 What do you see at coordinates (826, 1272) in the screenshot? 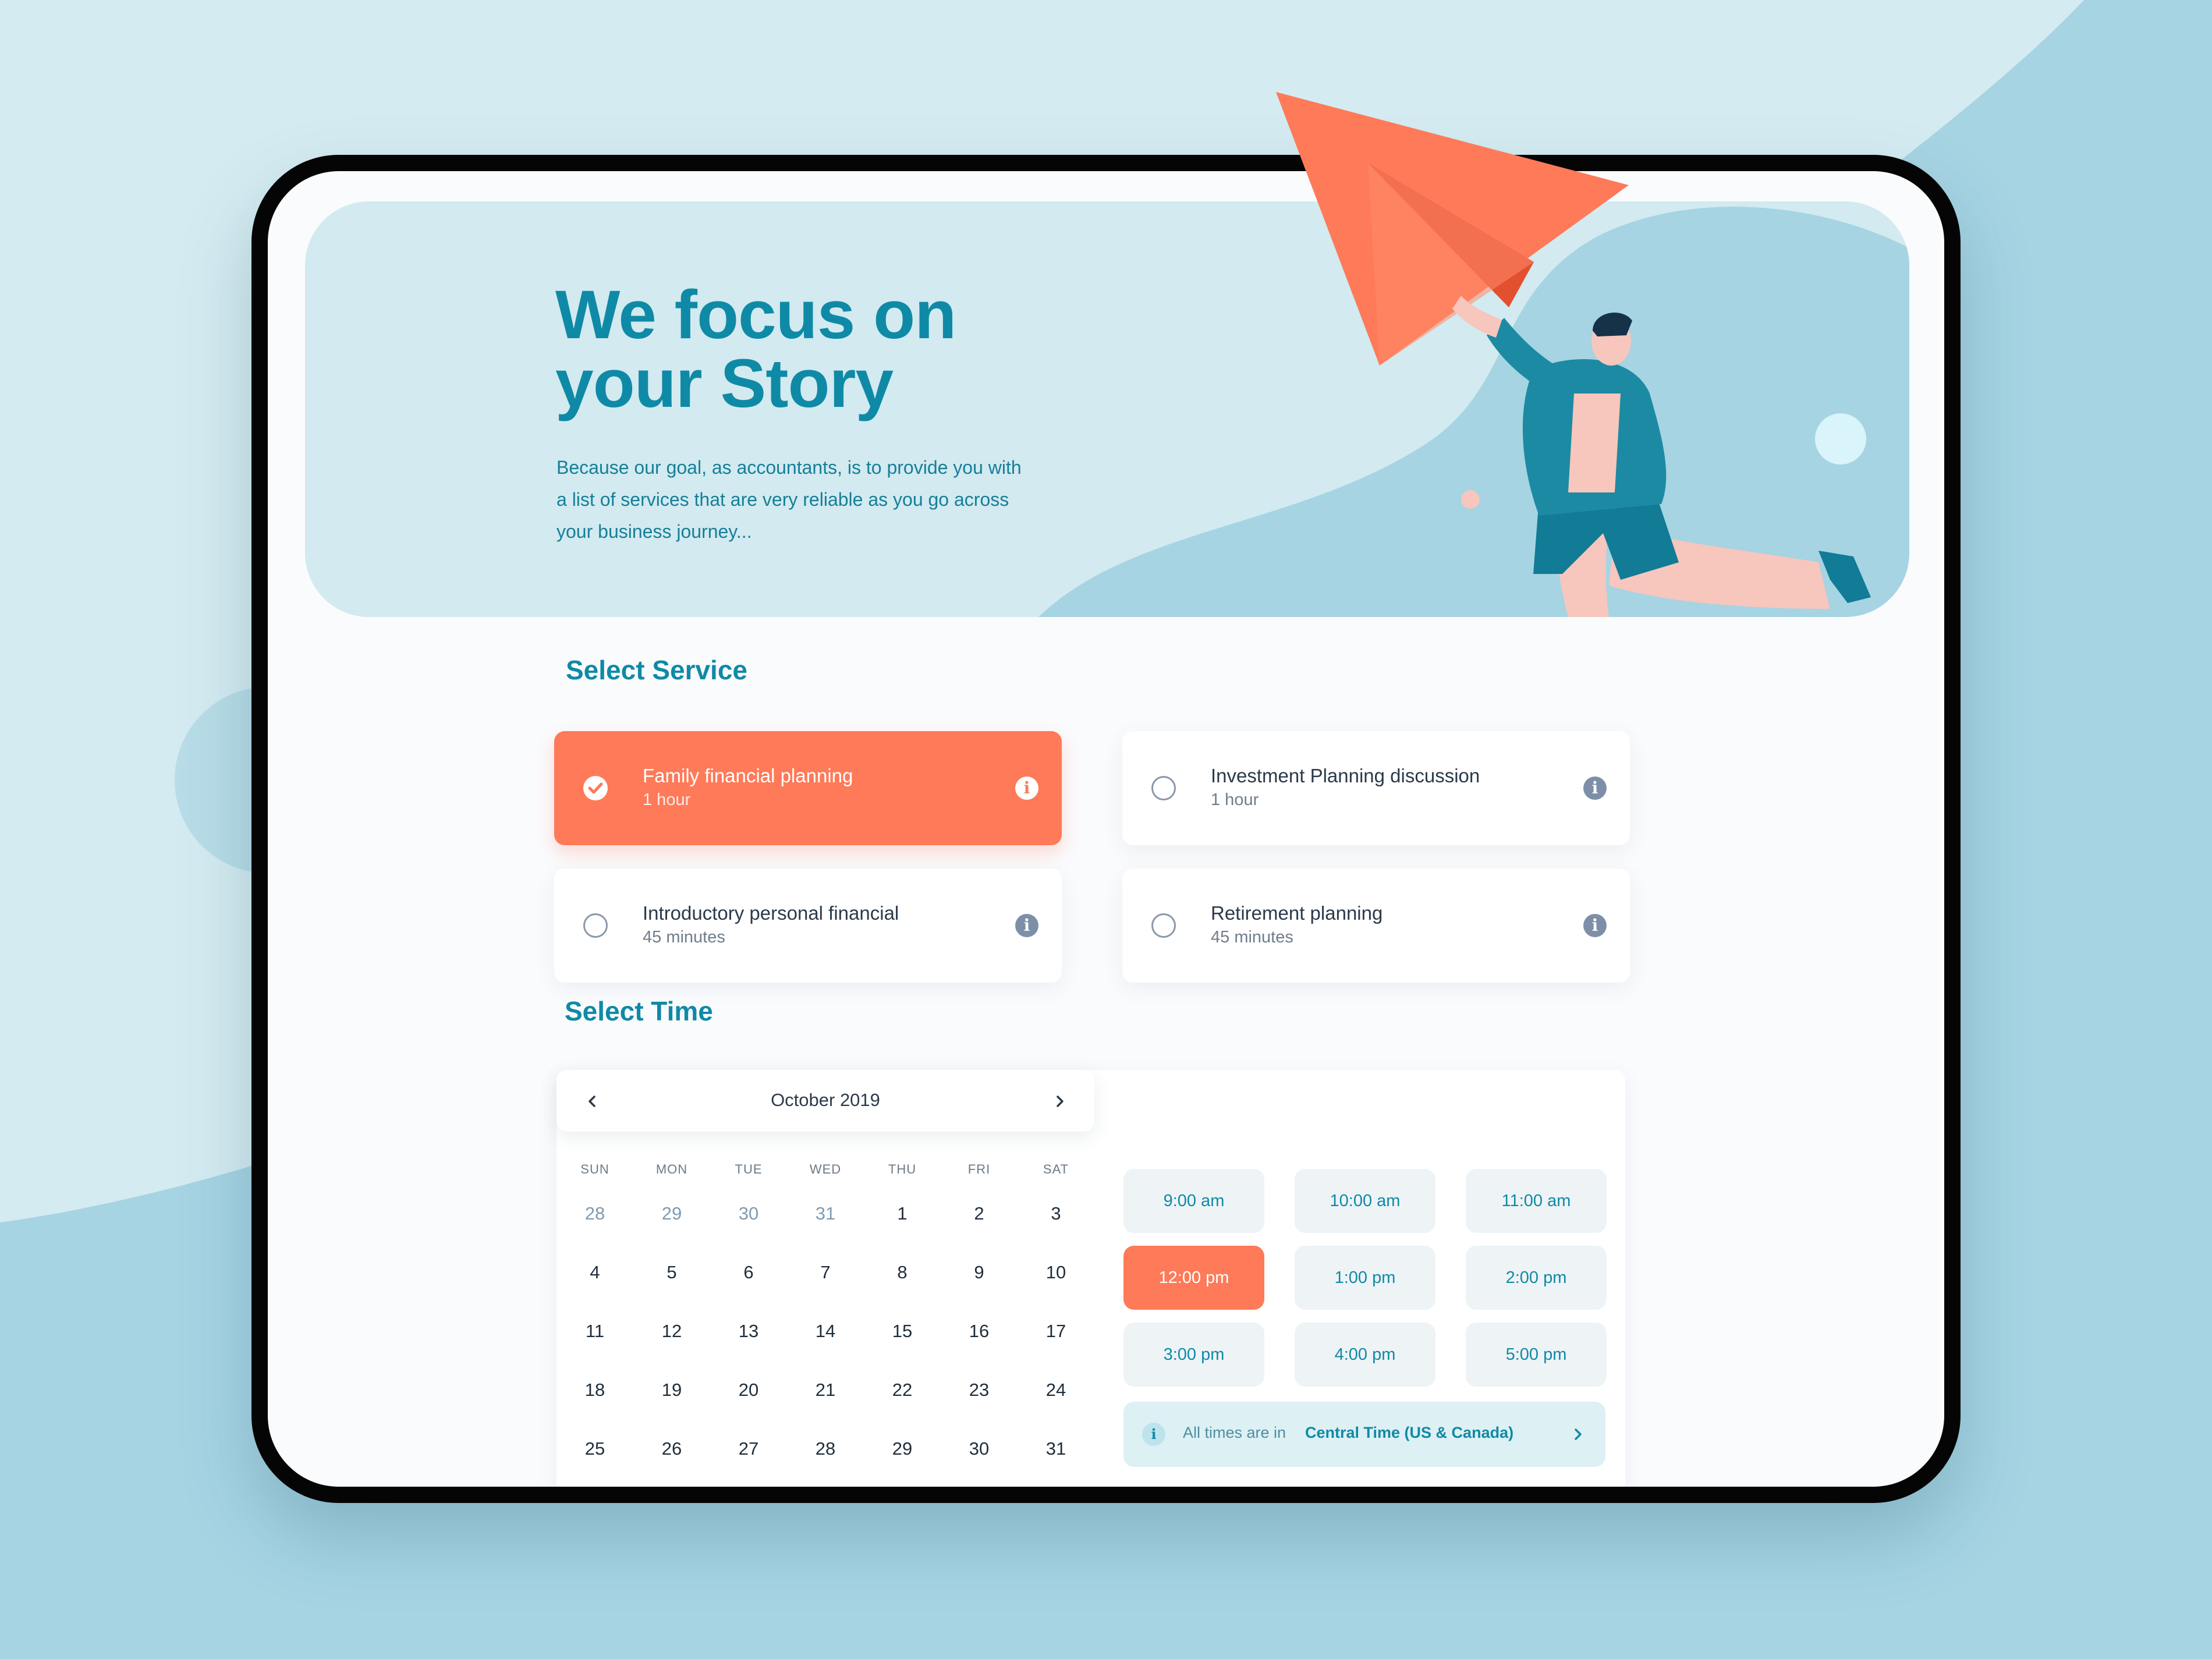
I see `calendar-day: 7` at bounding box center [826, 1272].